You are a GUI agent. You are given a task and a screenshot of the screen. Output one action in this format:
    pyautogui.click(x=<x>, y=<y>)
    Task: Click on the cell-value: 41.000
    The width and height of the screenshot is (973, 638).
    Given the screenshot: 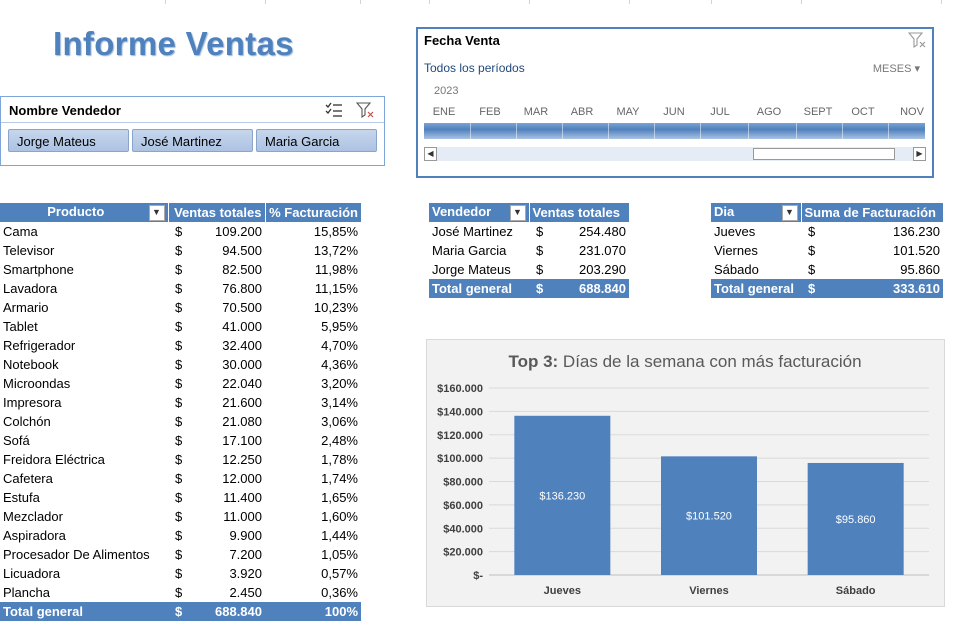 What is the action you would take?
    pyautogui.click(x=242, y=326)
    